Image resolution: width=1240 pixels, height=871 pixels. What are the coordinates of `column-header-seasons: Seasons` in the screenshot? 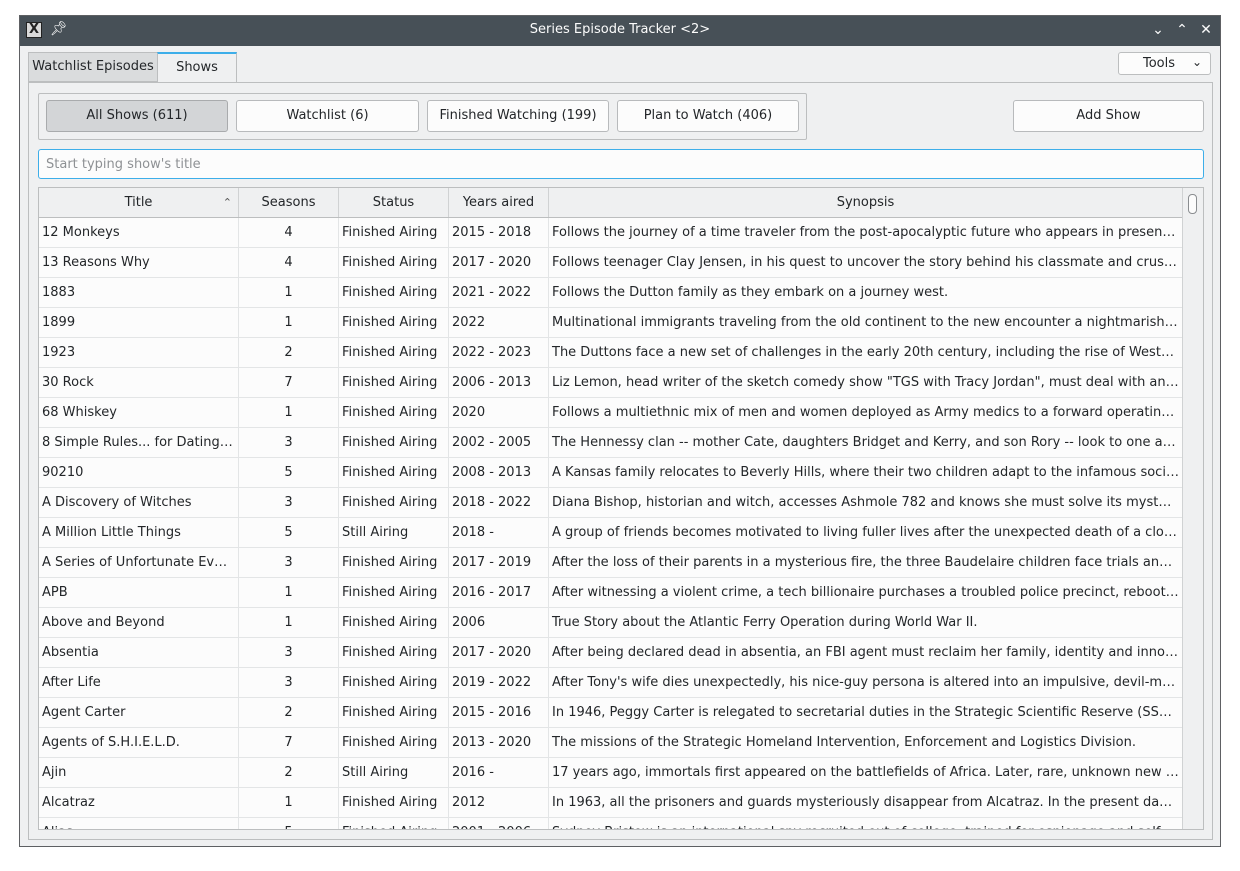 It's located at (289, 202).